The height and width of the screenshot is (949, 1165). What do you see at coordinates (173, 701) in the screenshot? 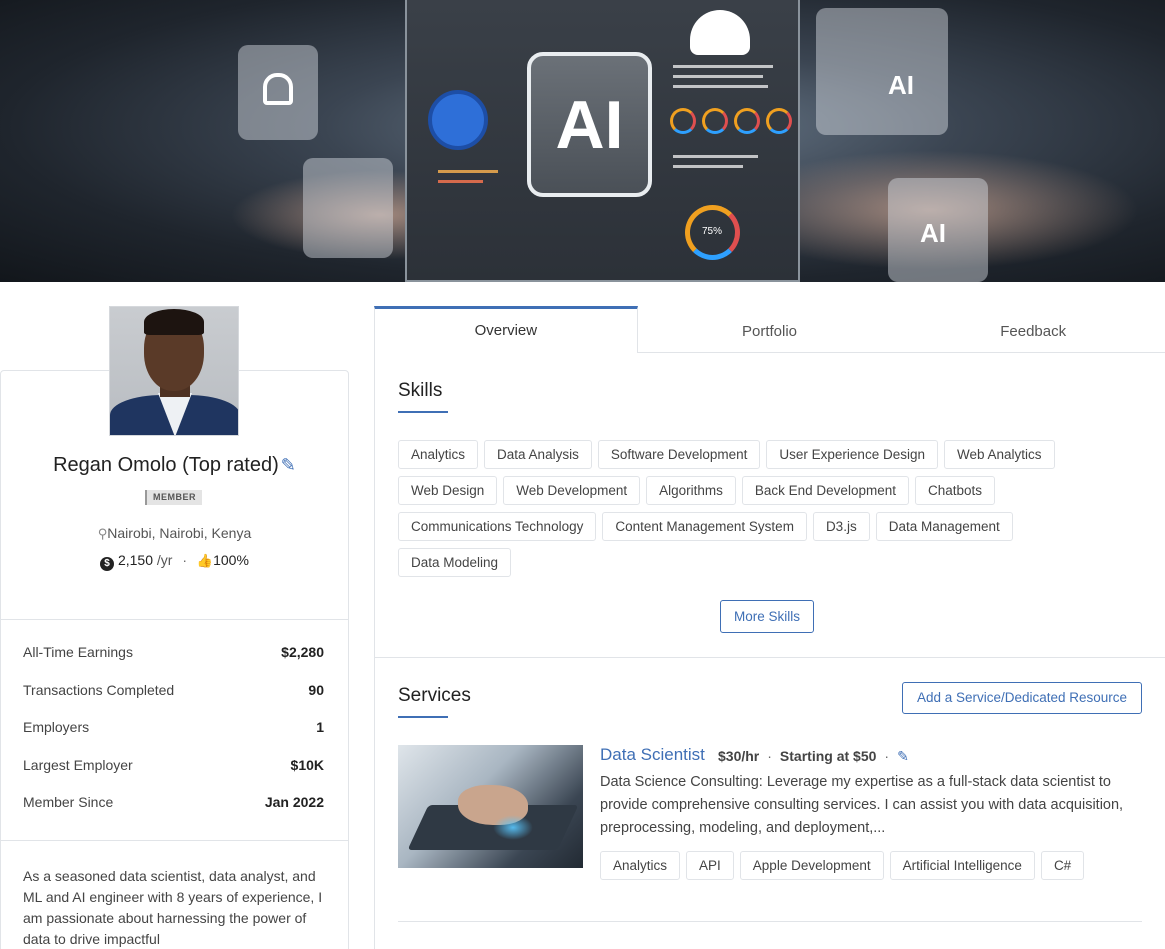
I see `stat-row: Transactions Completed 90` at bounding box center [173, 701].